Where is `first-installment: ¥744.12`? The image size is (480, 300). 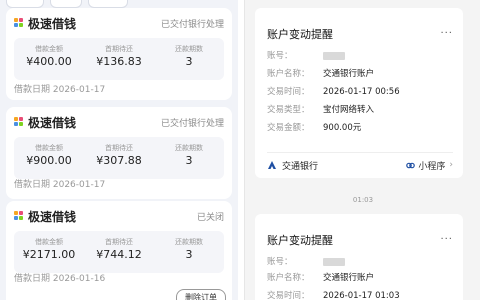
first-installment: ¥744.12 is located at coordinates (119, 254).